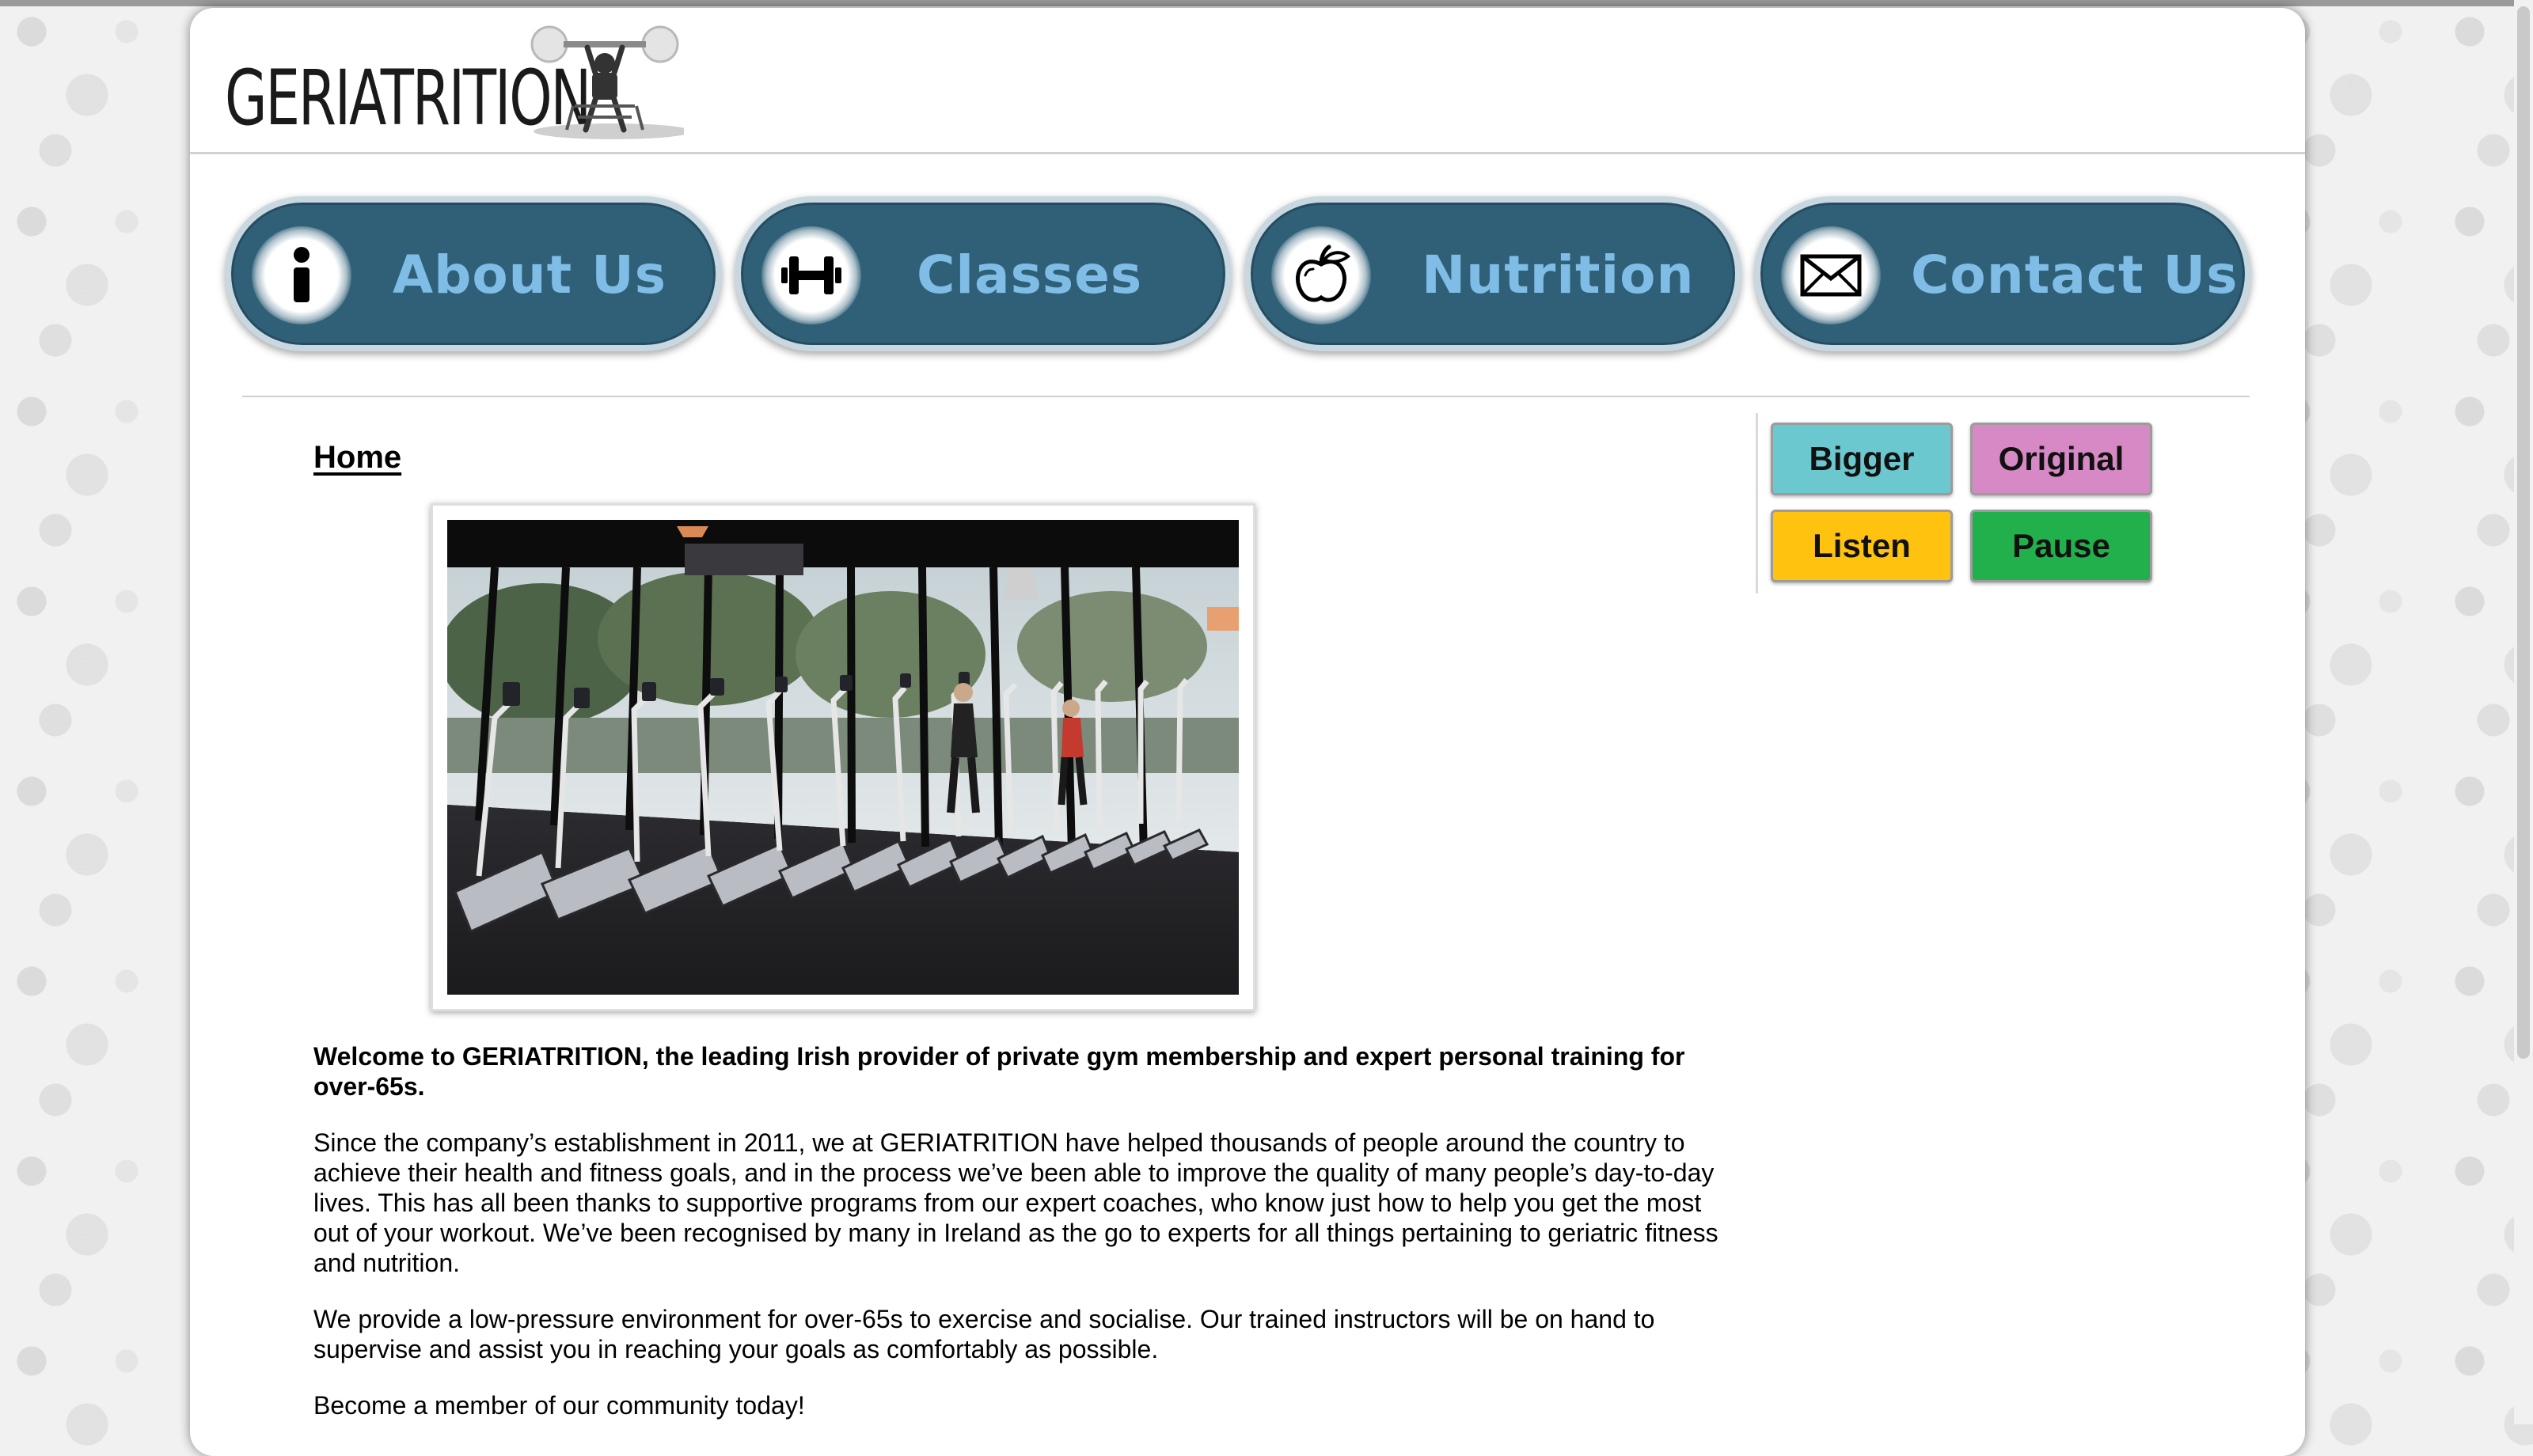  What do you see at coordinates (1862, 459) in the screenshot?
I see `bigger-text-button: Bigger` at bounding box center [1862, 459].